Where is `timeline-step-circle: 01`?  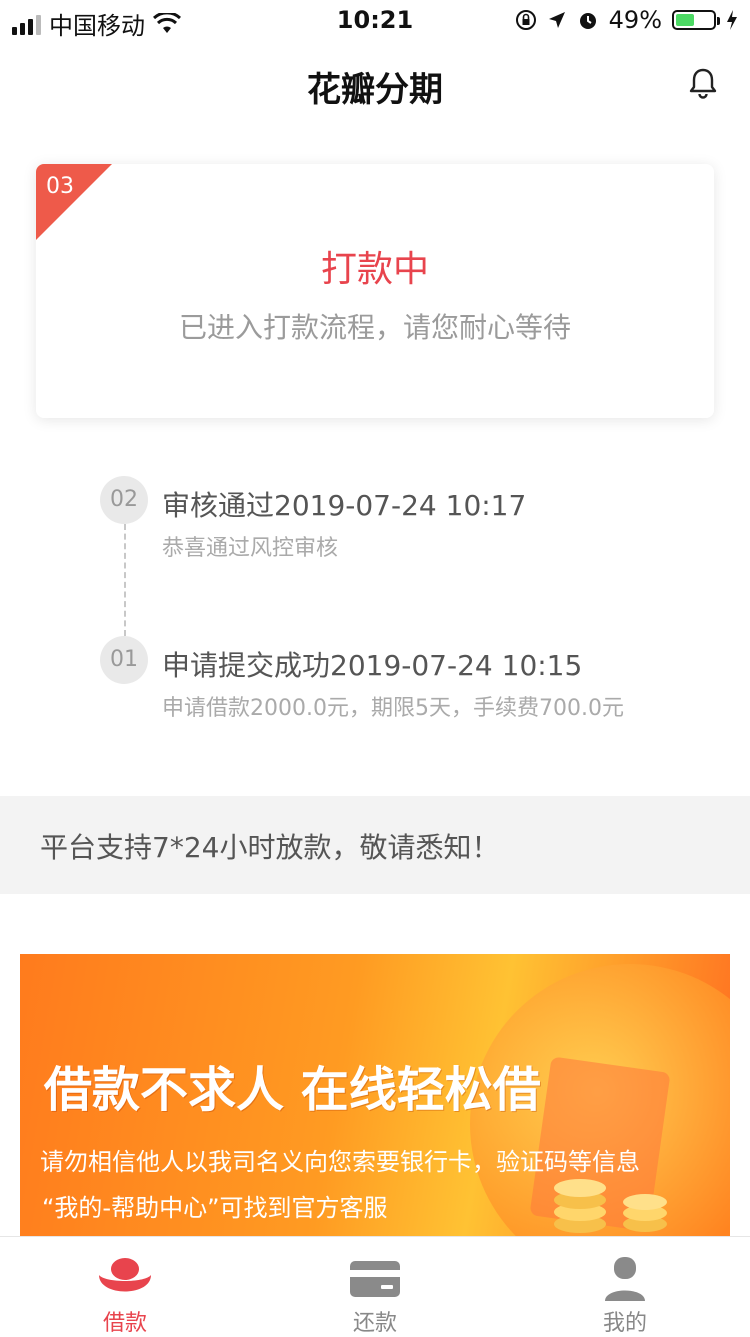
timeline-step-circle: 01 is located at coordinates (124, 660).